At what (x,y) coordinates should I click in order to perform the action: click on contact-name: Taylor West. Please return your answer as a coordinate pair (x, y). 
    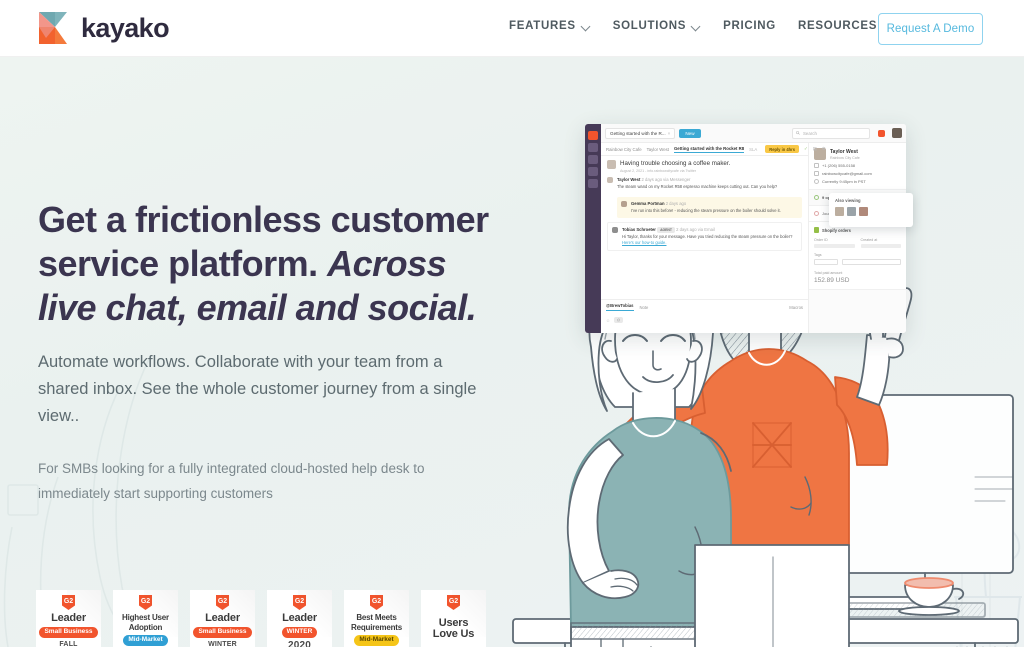
    Looking at the image, I should click on (844, 151).